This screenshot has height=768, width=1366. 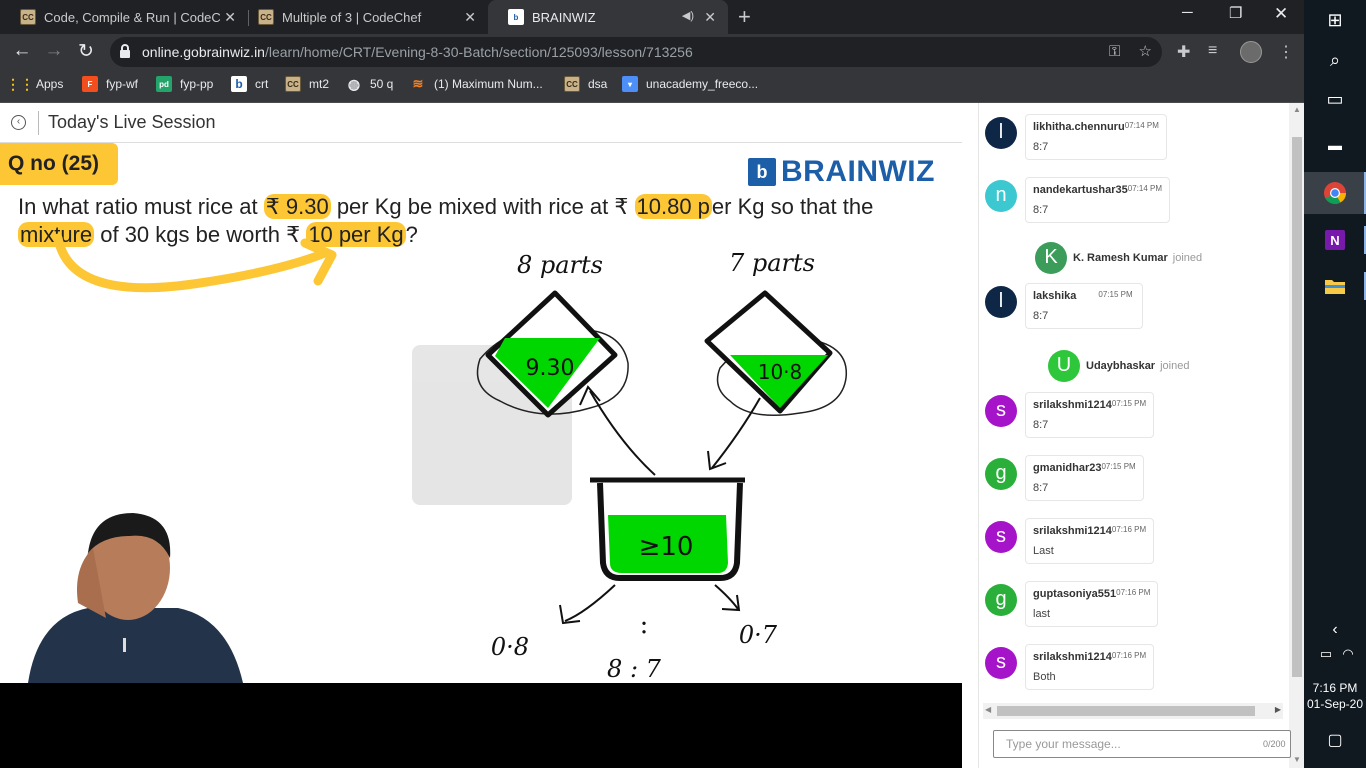 I want to click on search-icon: ⌕, so click(x=1335, y=60).